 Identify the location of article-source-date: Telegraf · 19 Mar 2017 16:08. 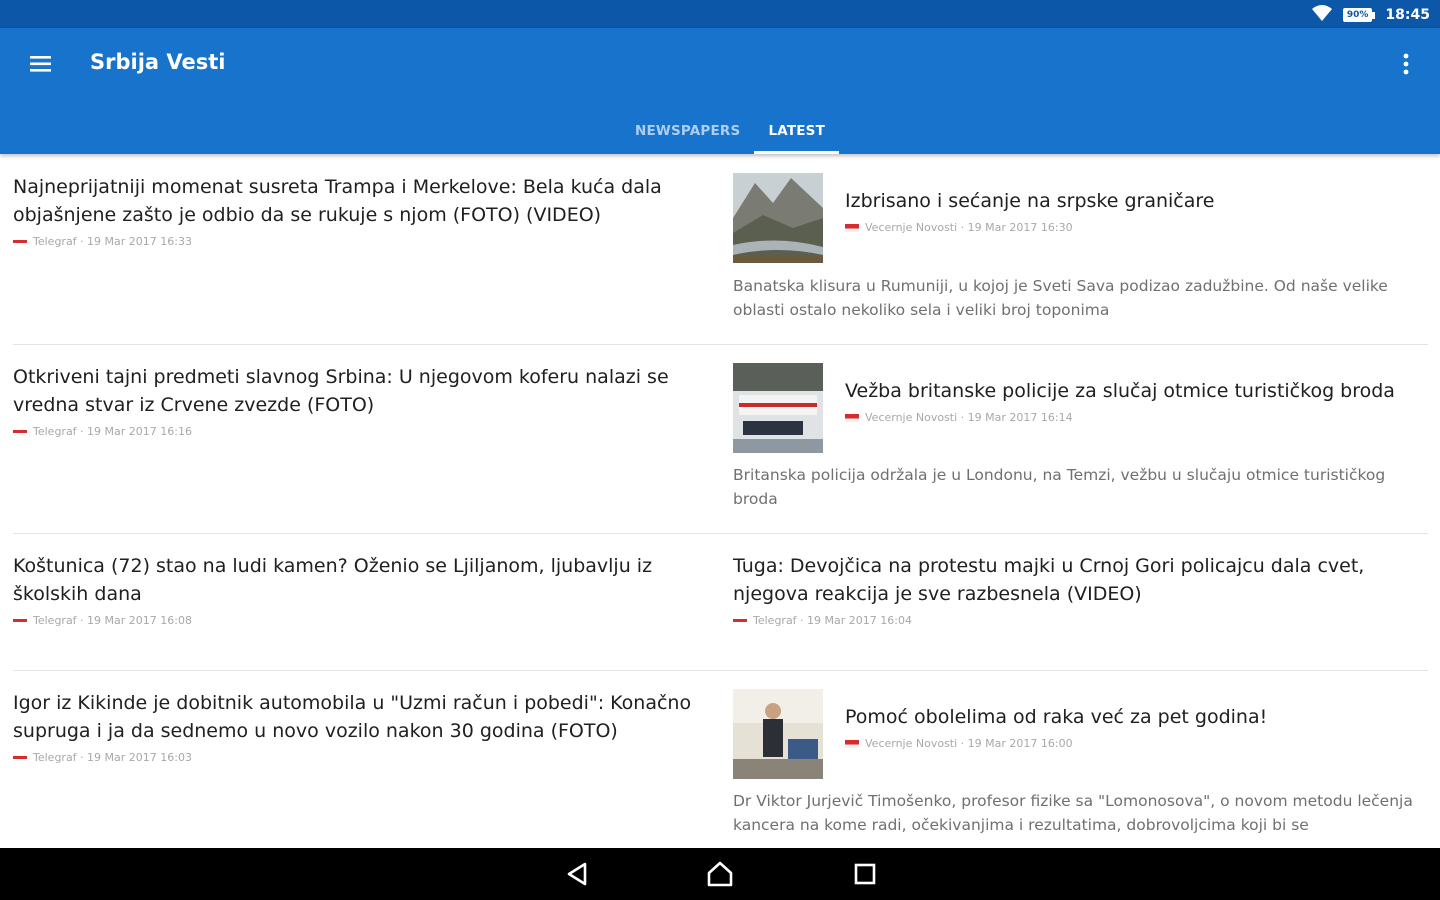
(112, 620).